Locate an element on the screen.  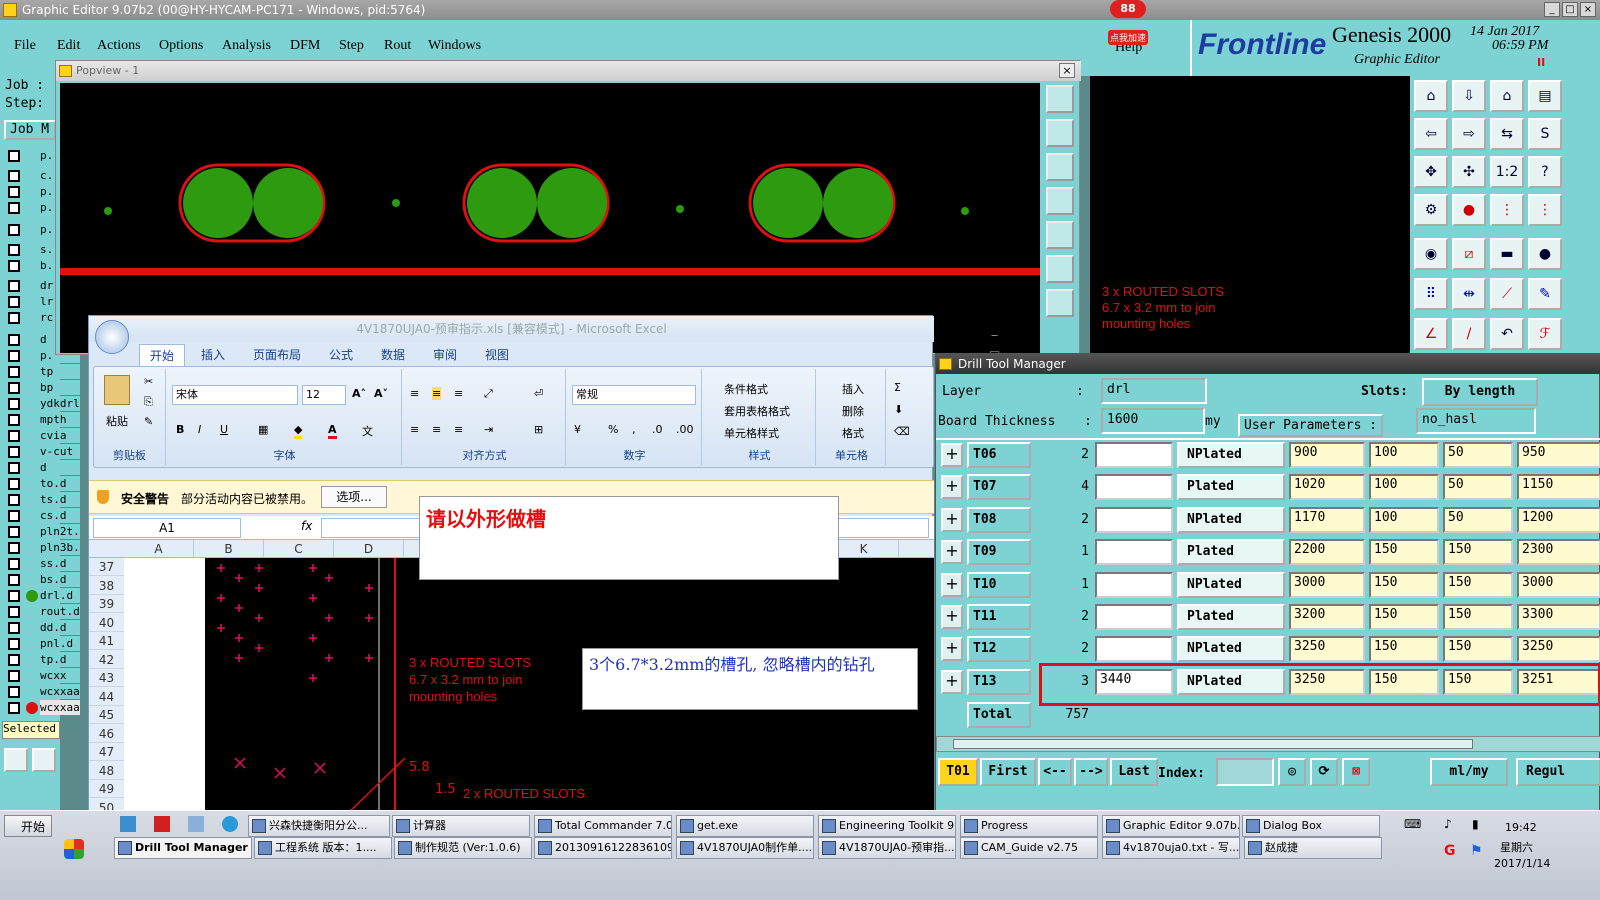
row-header: 45 is located at coordinates (106, 715).